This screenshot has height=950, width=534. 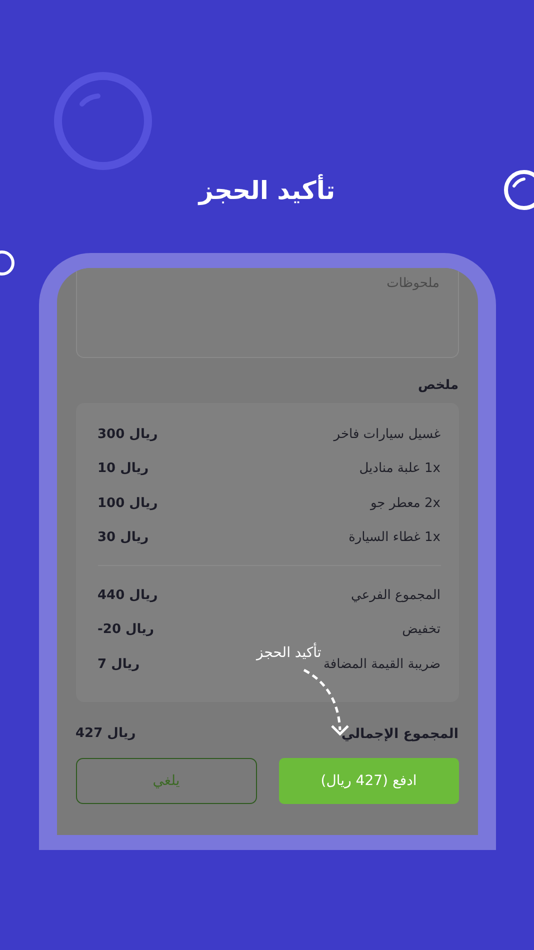 What do you see at coordinates (387, 434) in the screenshot?
I see `item-label: غسيل سيارات فاخر` at bounding box center [387, 434].